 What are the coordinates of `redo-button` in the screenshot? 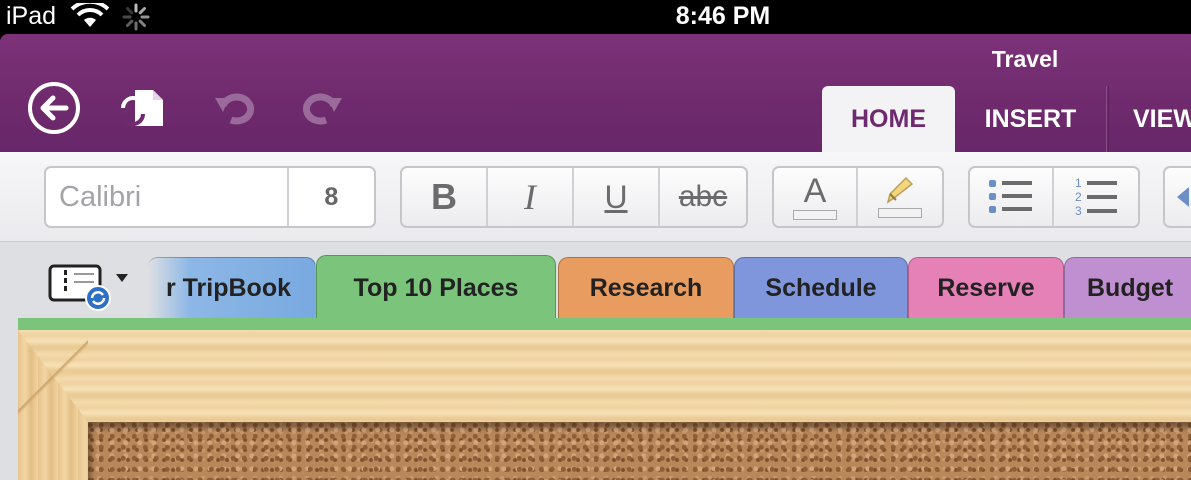 It's located at (322, 108).